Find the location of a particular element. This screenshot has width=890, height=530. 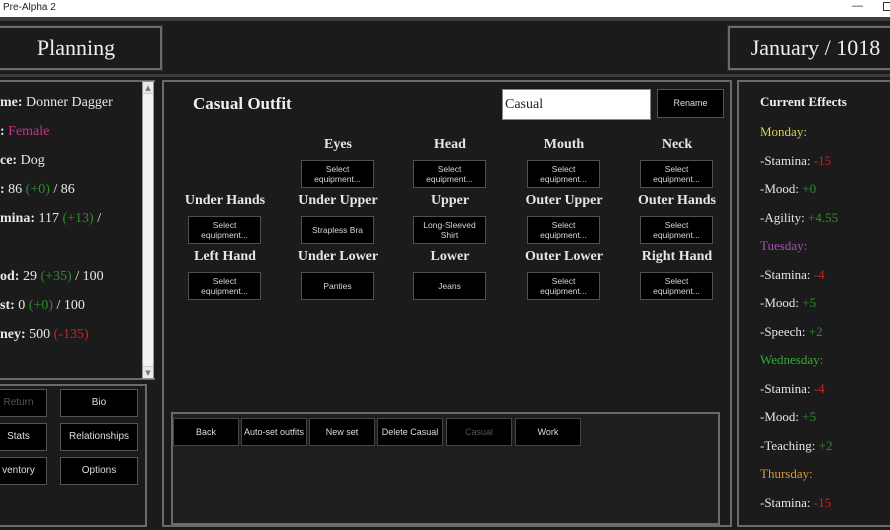

options-button: Options is located at coordinates (99, 471).